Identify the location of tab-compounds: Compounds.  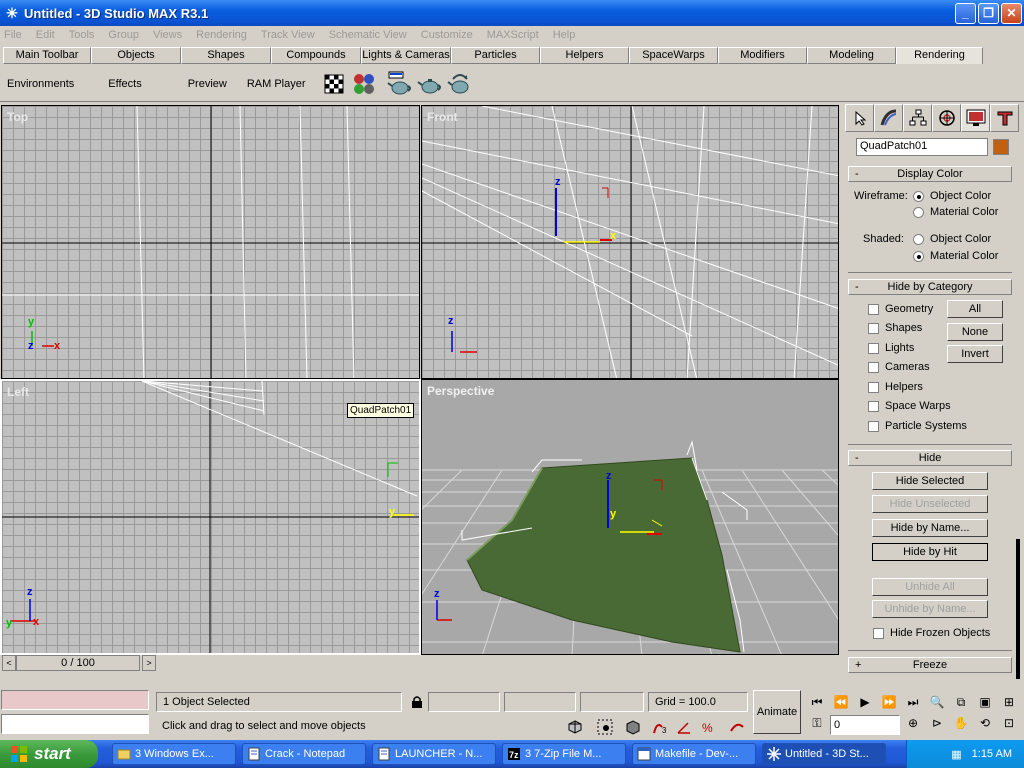
(316, 55).